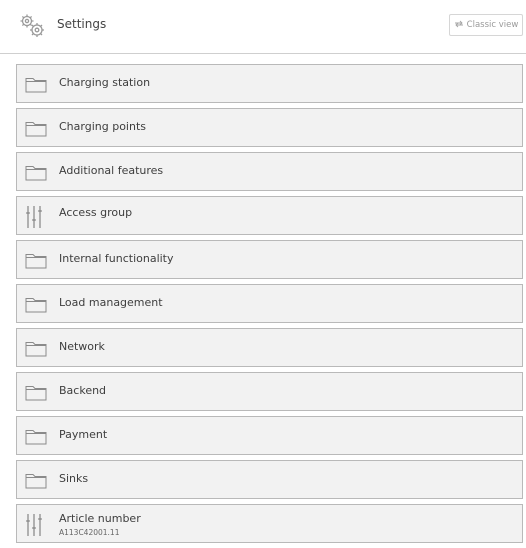 This screenshot has width=526, height=548. Describe the element at coordinates (269, 127) in the screenshot. I see `list-item-charging-points: Charging points` at that location.